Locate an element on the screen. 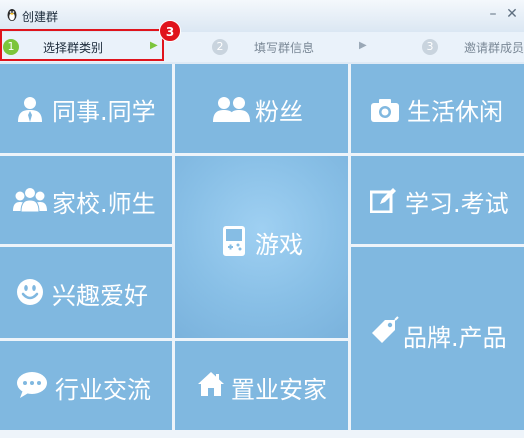 Image resolution: width=524 pixels, height=438 pixels. category-tile-study: 学习.考试 is located at coordinates (437, 200).